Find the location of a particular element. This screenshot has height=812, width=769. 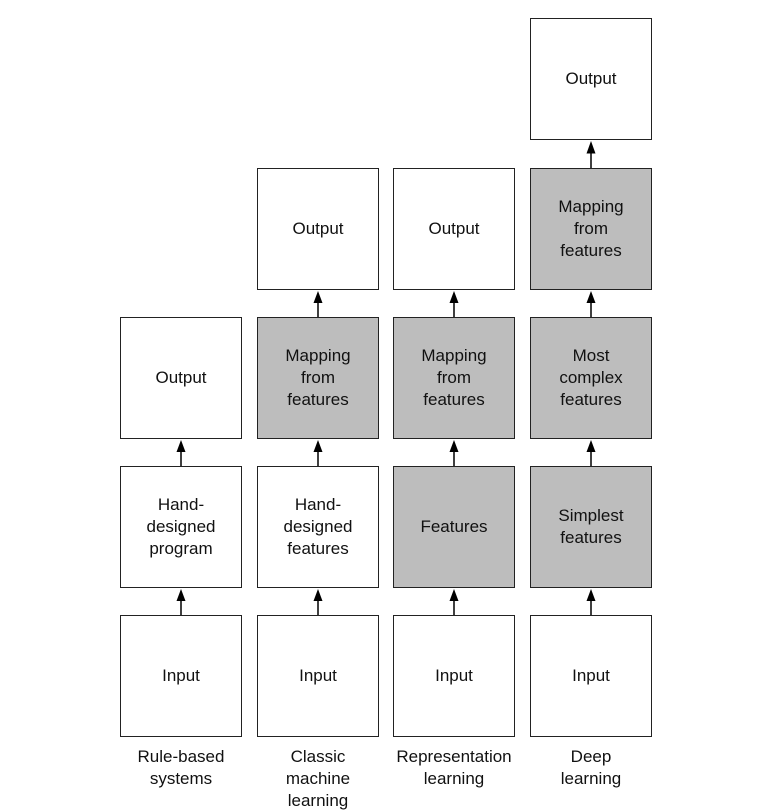

column-4-box-1: Input is located at coordinates (591, 676).